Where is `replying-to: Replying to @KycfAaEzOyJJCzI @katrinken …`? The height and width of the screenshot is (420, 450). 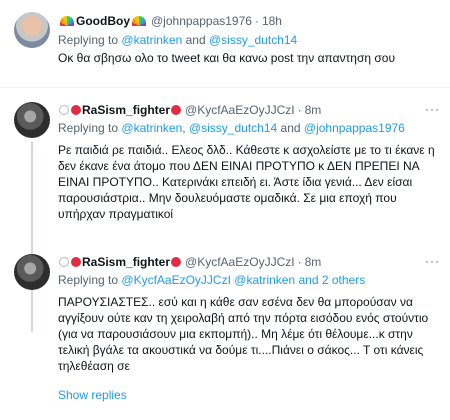 replying-to: Replying to @KycfAaEzOyJJCzI @katrinken … is located at coordinates (249, 280).